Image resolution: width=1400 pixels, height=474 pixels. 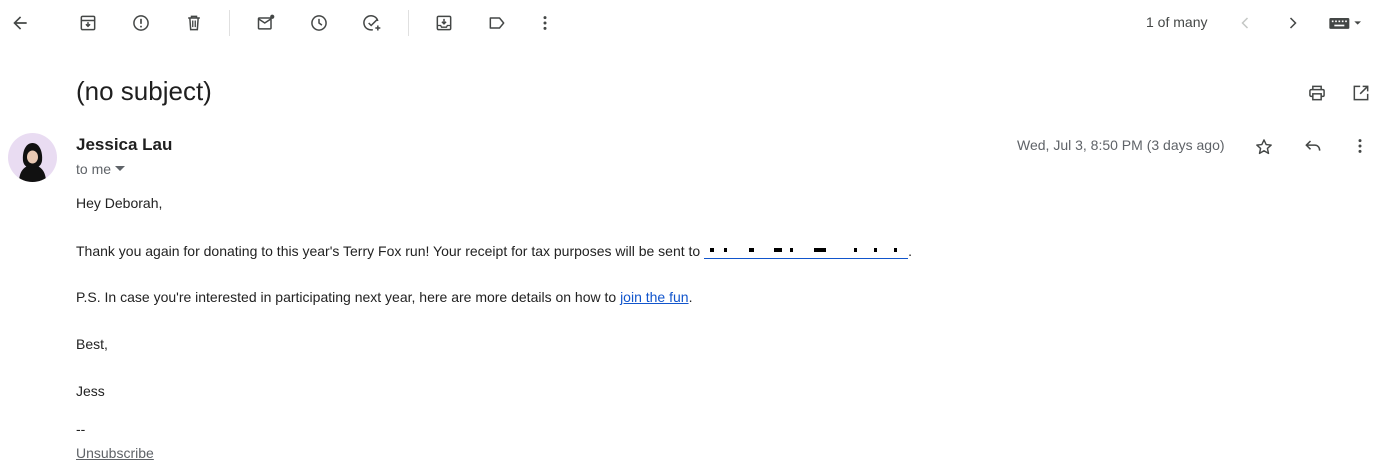 I want to click on email-subject: (no subject), so click(x=144, y=91).